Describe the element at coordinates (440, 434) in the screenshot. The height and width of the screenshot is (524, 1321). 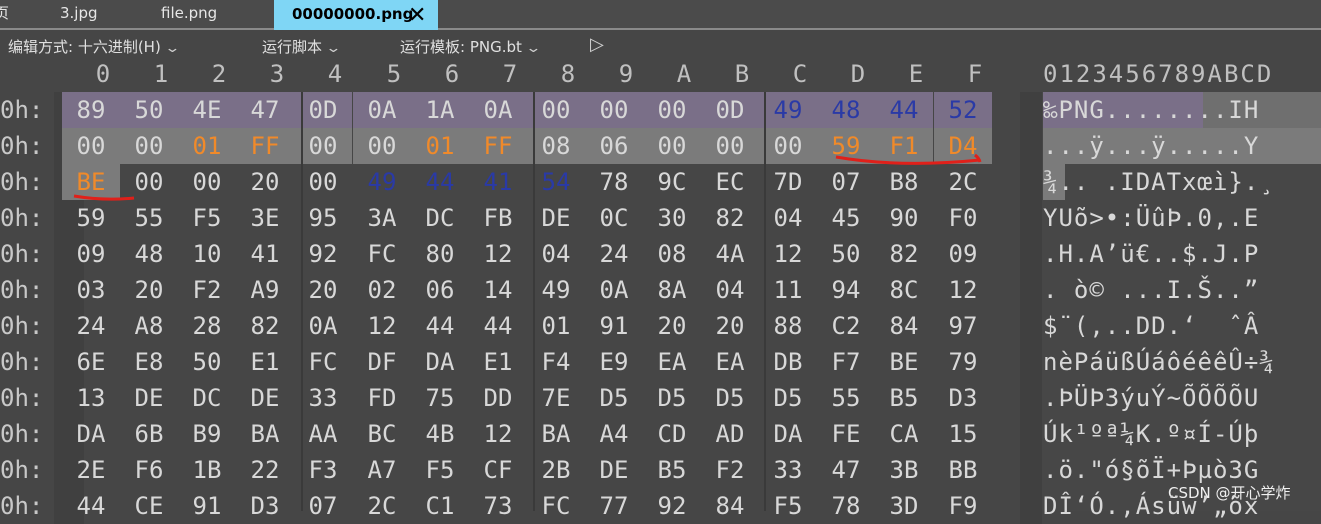
I see `hex-byte: 4B` at that location.